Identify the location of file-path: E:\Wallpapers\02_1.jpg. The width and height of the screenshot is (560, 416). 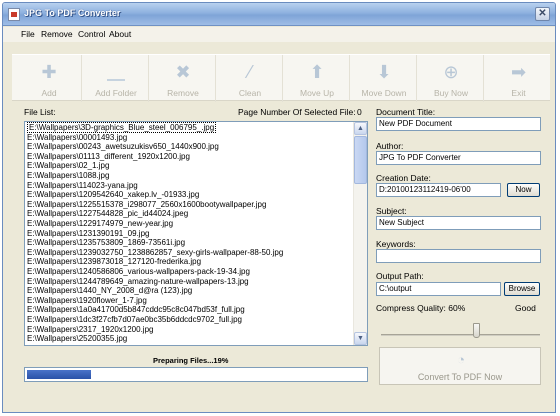
(68, 166).